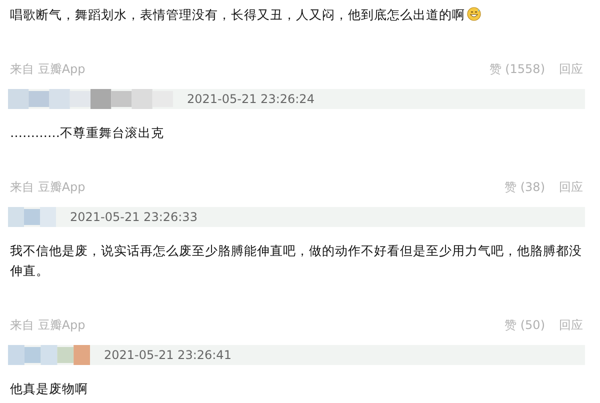 The height and width of the screenshot is (403, 600). I want to click on comment-time: 2021-05-21 23:26:41, so click(168, 355).